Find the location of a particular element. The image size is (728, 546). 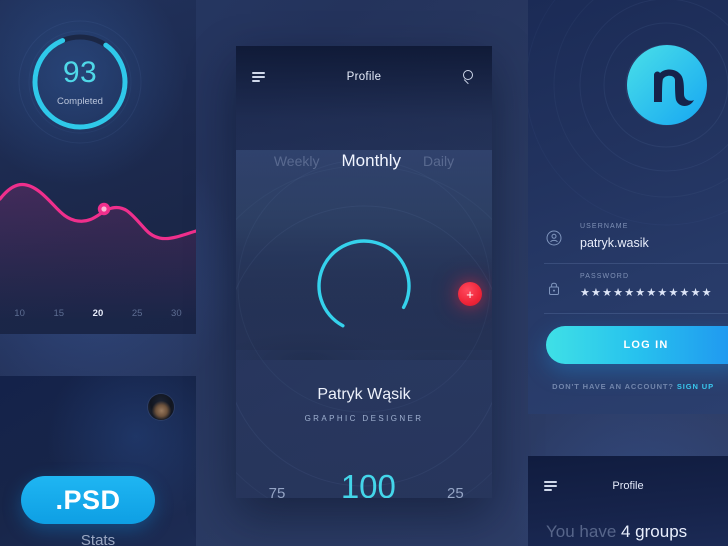

stat-total: 100 Total is located at coordinates (368, 484).